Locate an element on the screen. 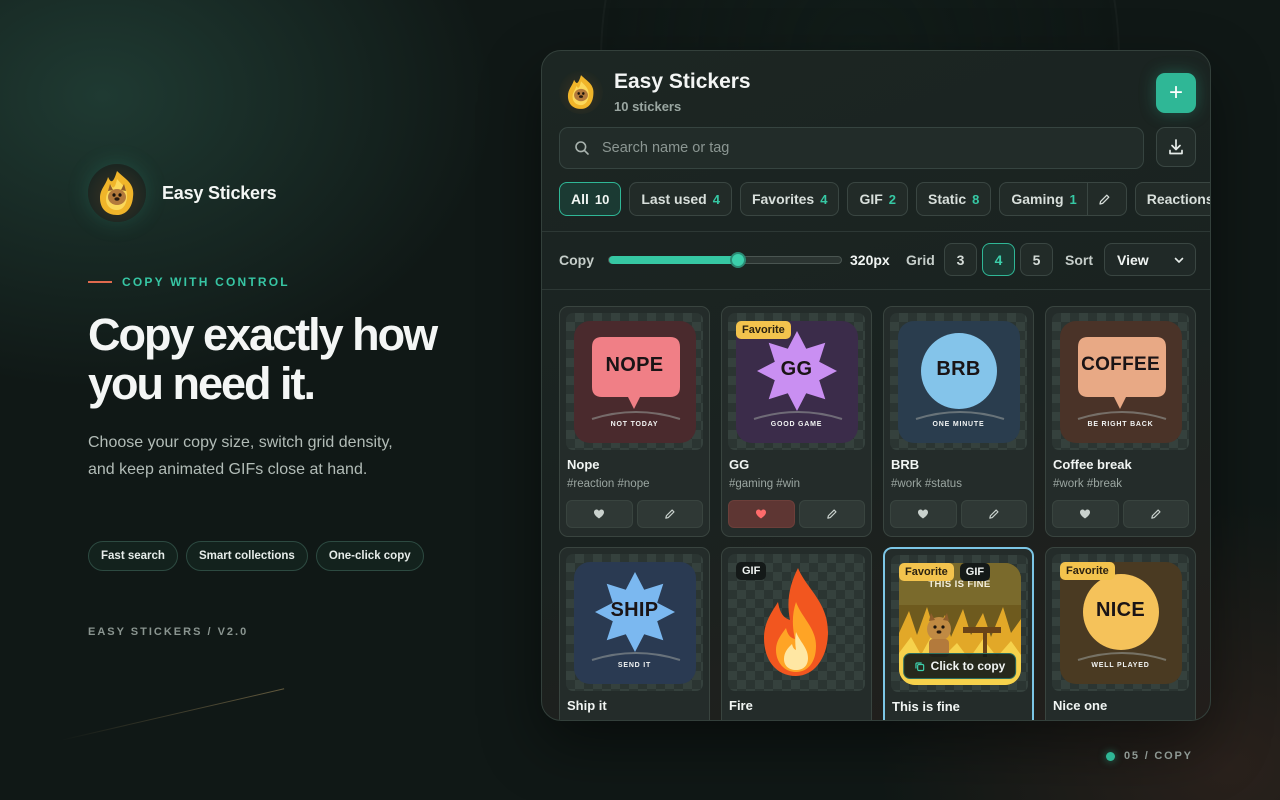 The image size is (1280, 800). sticker-card: GIF Fire is located at coordinates (796, 633).